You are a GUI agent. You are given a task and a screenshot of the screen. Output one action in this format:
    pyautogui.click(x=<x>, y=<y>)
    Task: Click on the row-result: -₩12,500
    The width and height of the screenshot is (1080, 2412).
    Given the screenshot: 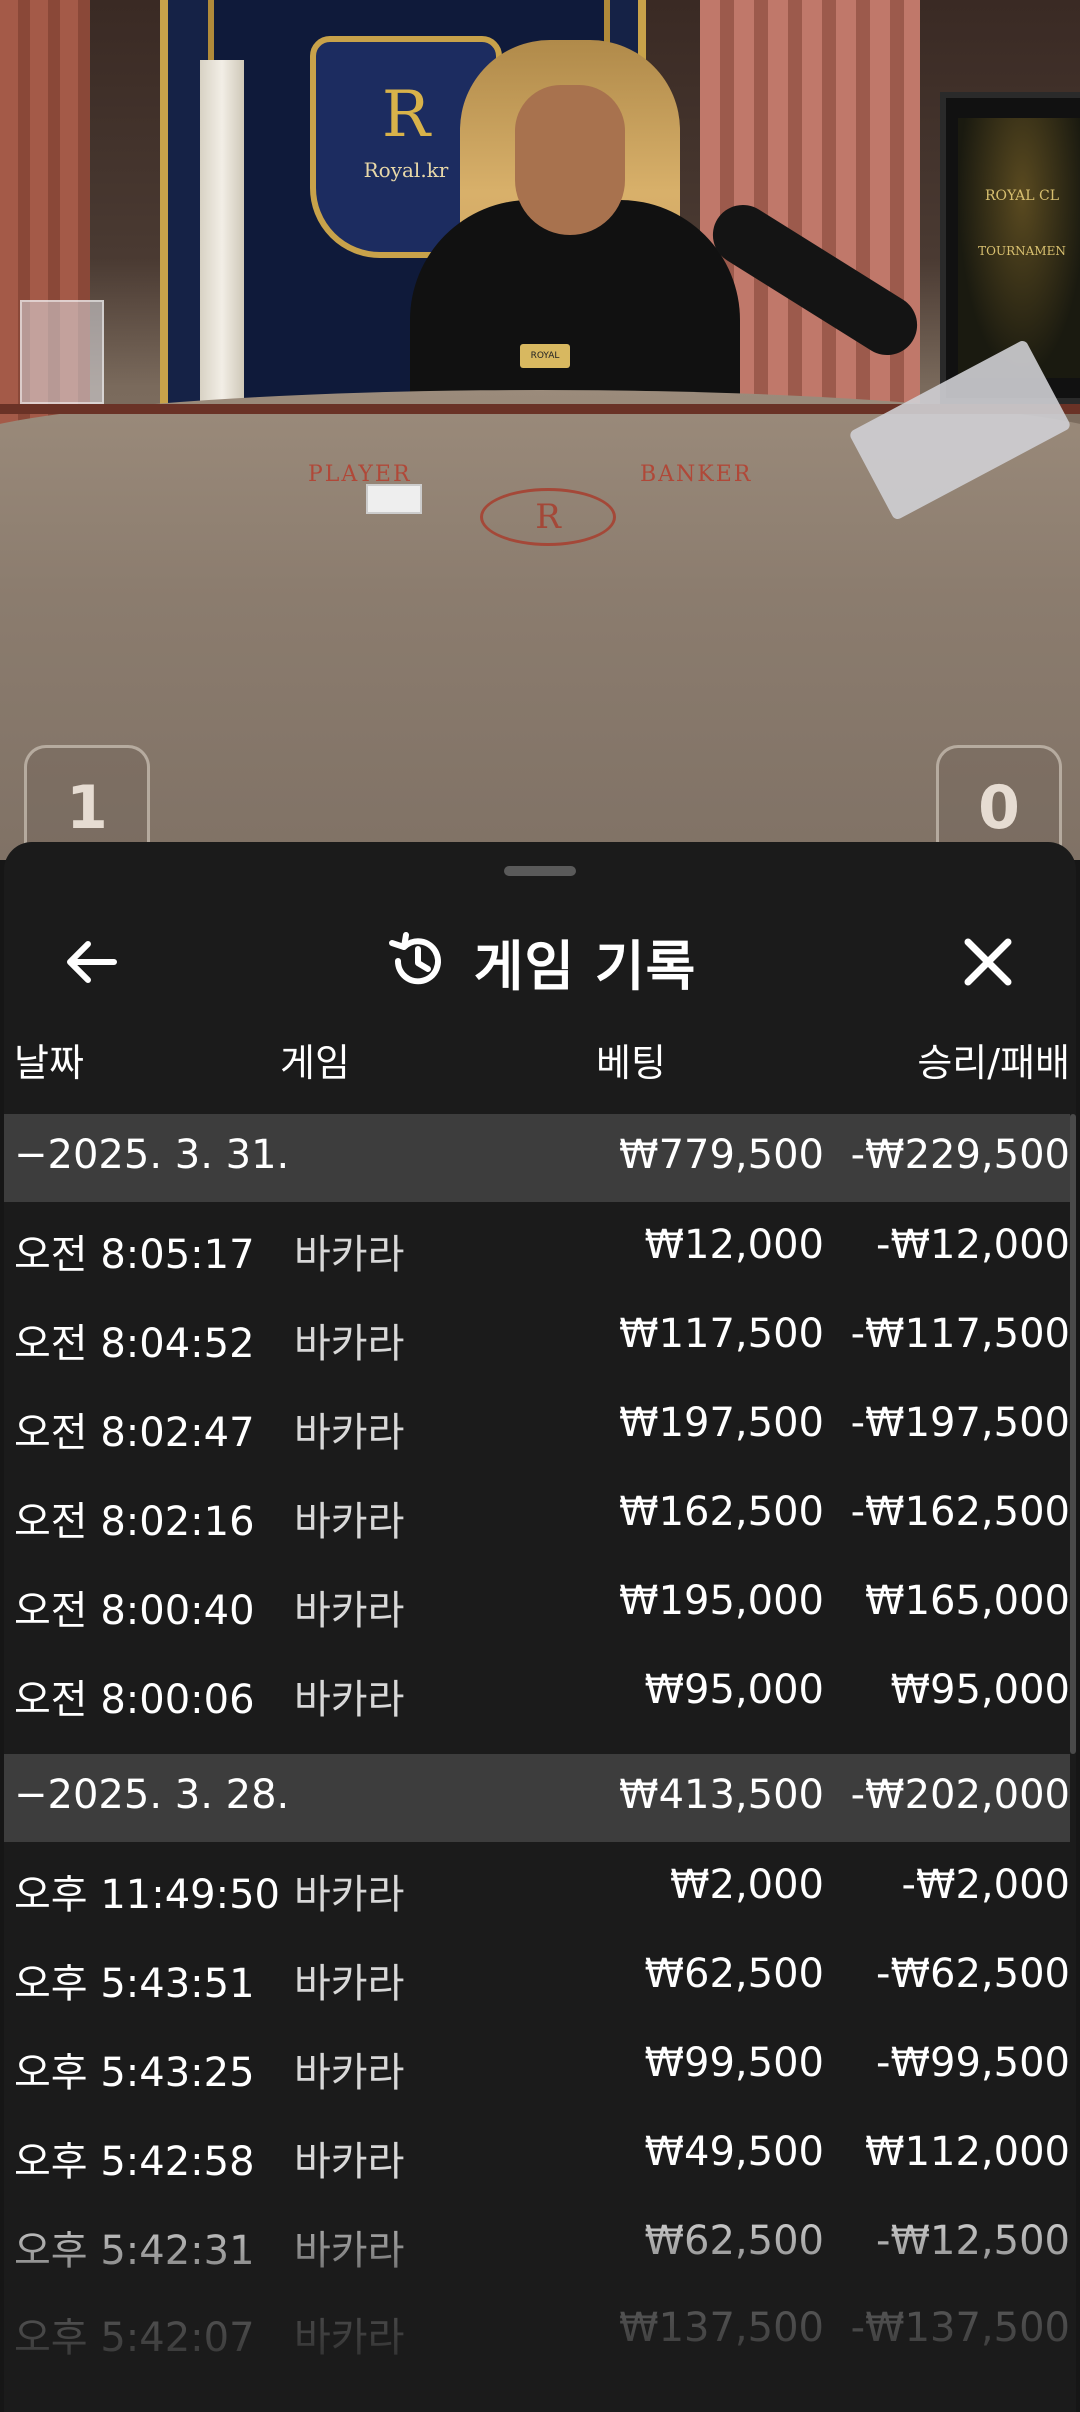 What is the action you would take?
    pyautogui.click(x=973, y=2241)
    